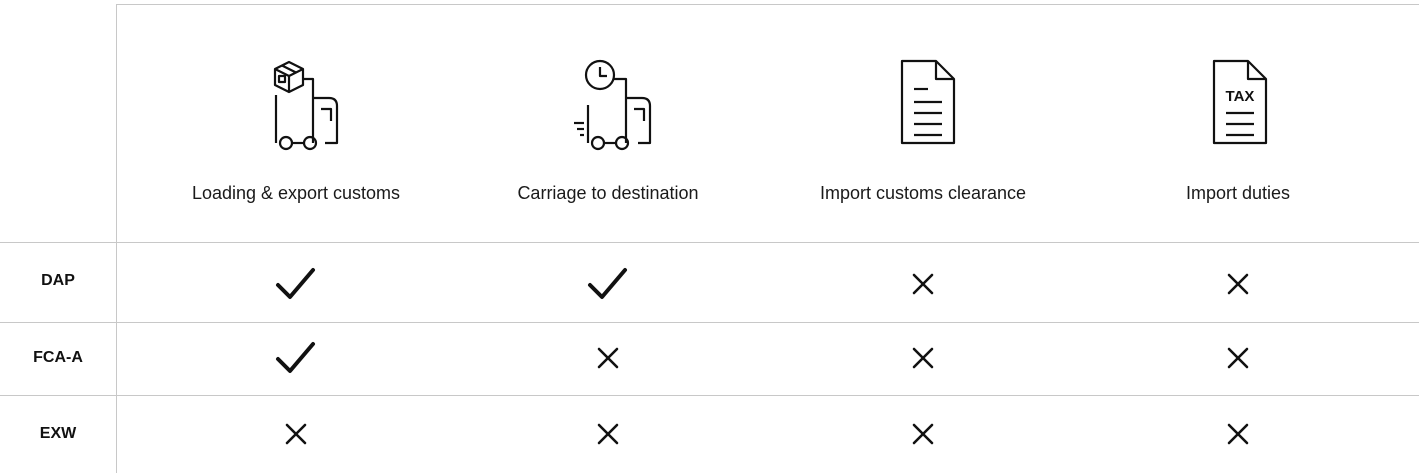  Describe the element at coordinates (58, 280) in the screenshot. I see `row-label-dap: DAP` at that location.